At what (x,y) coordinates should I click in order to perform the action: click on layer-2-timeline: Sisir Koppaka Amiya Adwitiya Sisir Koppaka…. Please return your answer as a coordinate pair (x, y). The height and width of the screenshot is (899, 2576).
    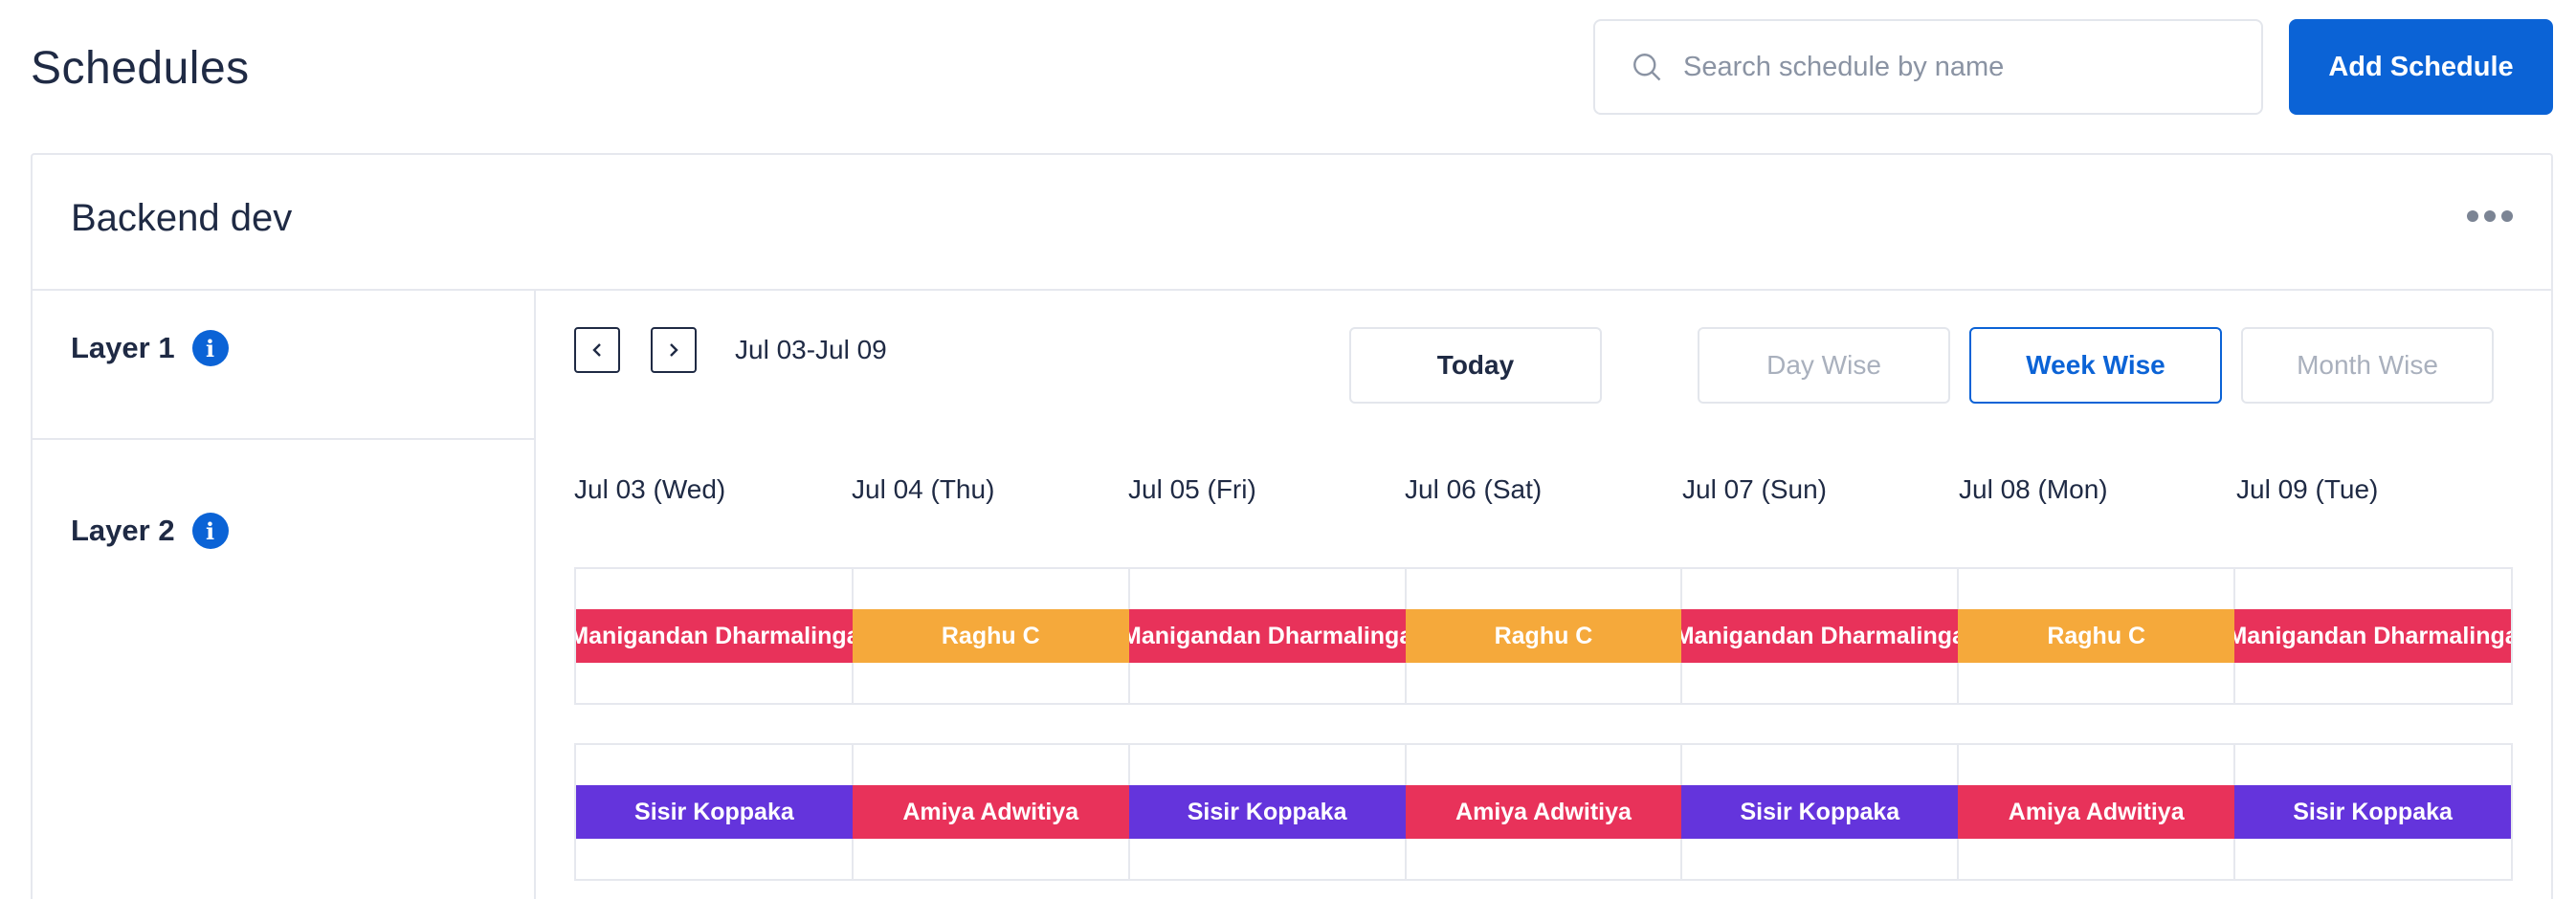
    Looking at the image, I should click on (1543, 812).